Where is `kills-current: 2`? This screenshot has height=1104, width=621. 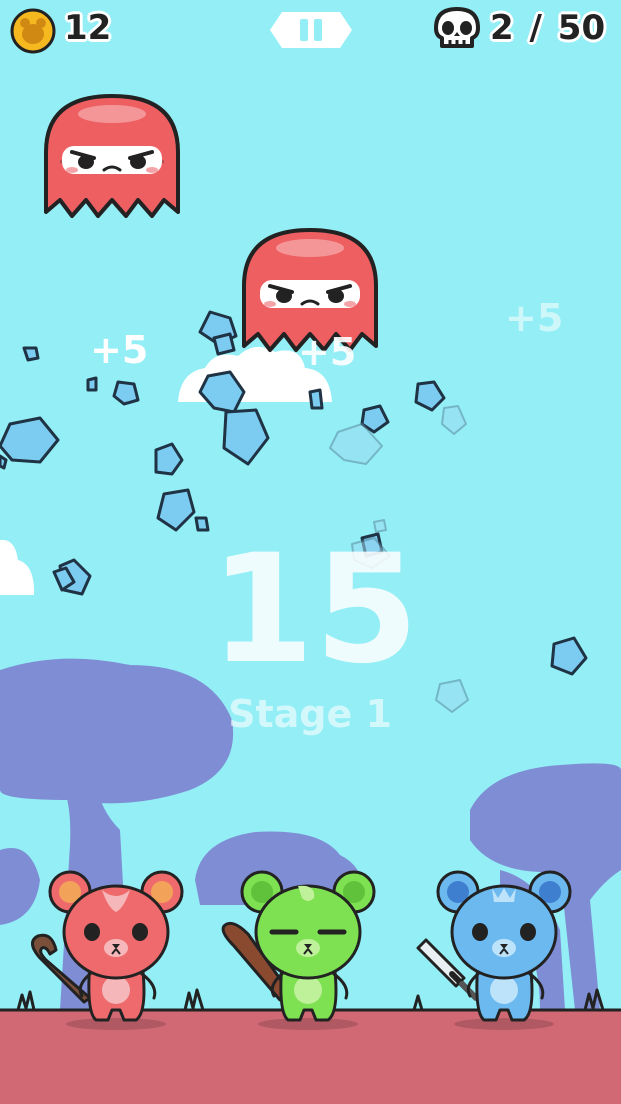 kills-current: 2 is located at coordinates (502, 28).